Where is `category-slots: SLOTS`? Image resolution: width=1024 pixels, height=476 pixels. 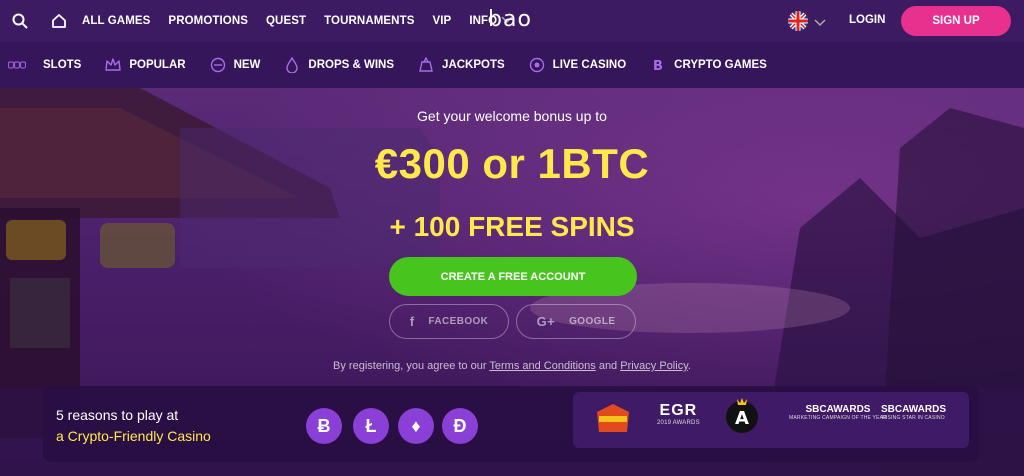
category-slots: SLOTS is located at coordinates (44, 65).